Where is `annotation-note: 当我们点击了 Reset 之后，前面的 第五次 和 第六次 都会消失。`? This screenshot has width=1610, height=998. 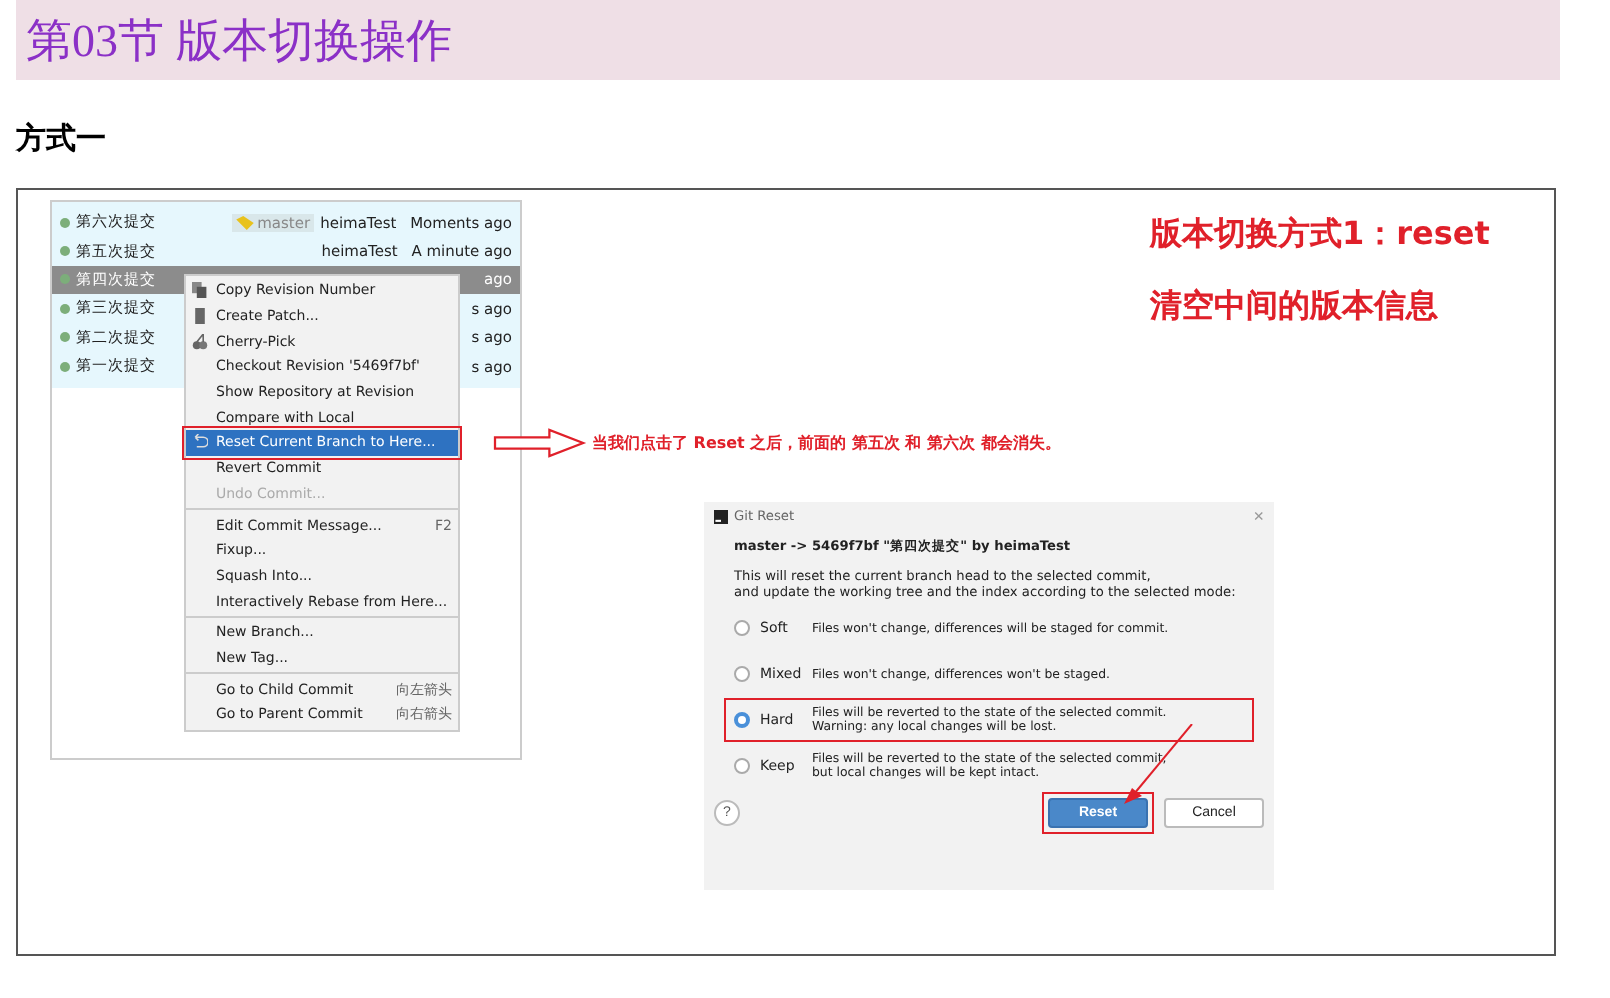
annotation-note: 当我们点击了 Reset 之后，前面的 第五次 和 第六次 都会消失。 is located at coordinates (826, 443).